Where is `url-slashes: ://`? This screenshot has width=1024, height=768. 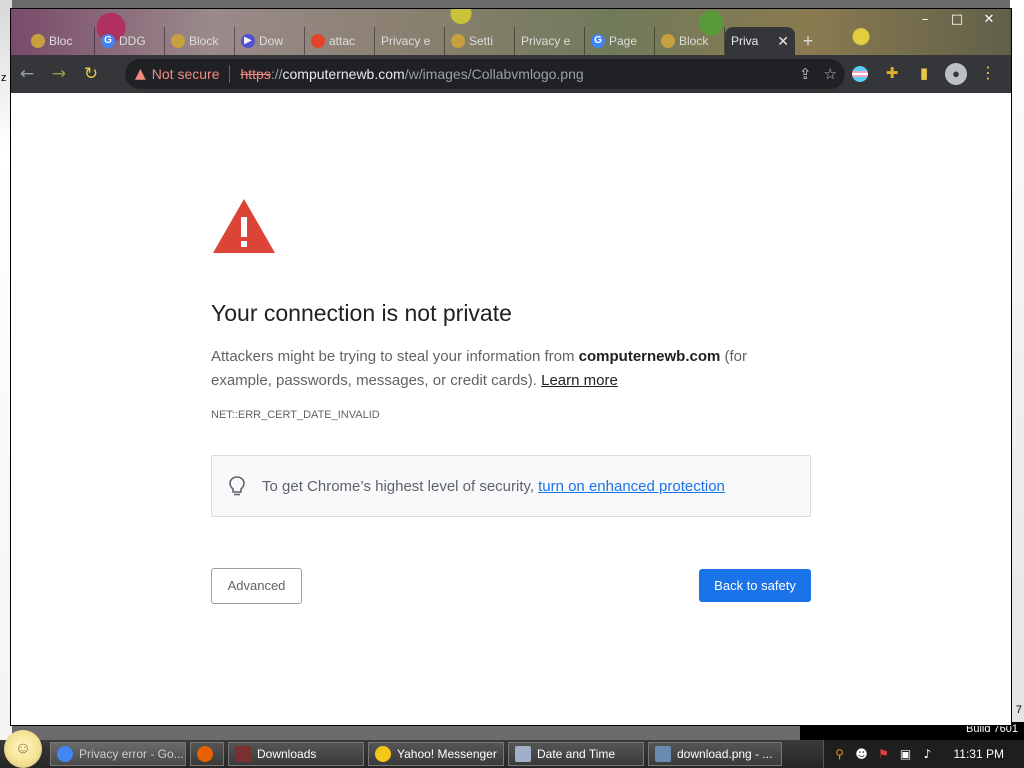 url-slashes: :// is located at coordinates (276, 74).